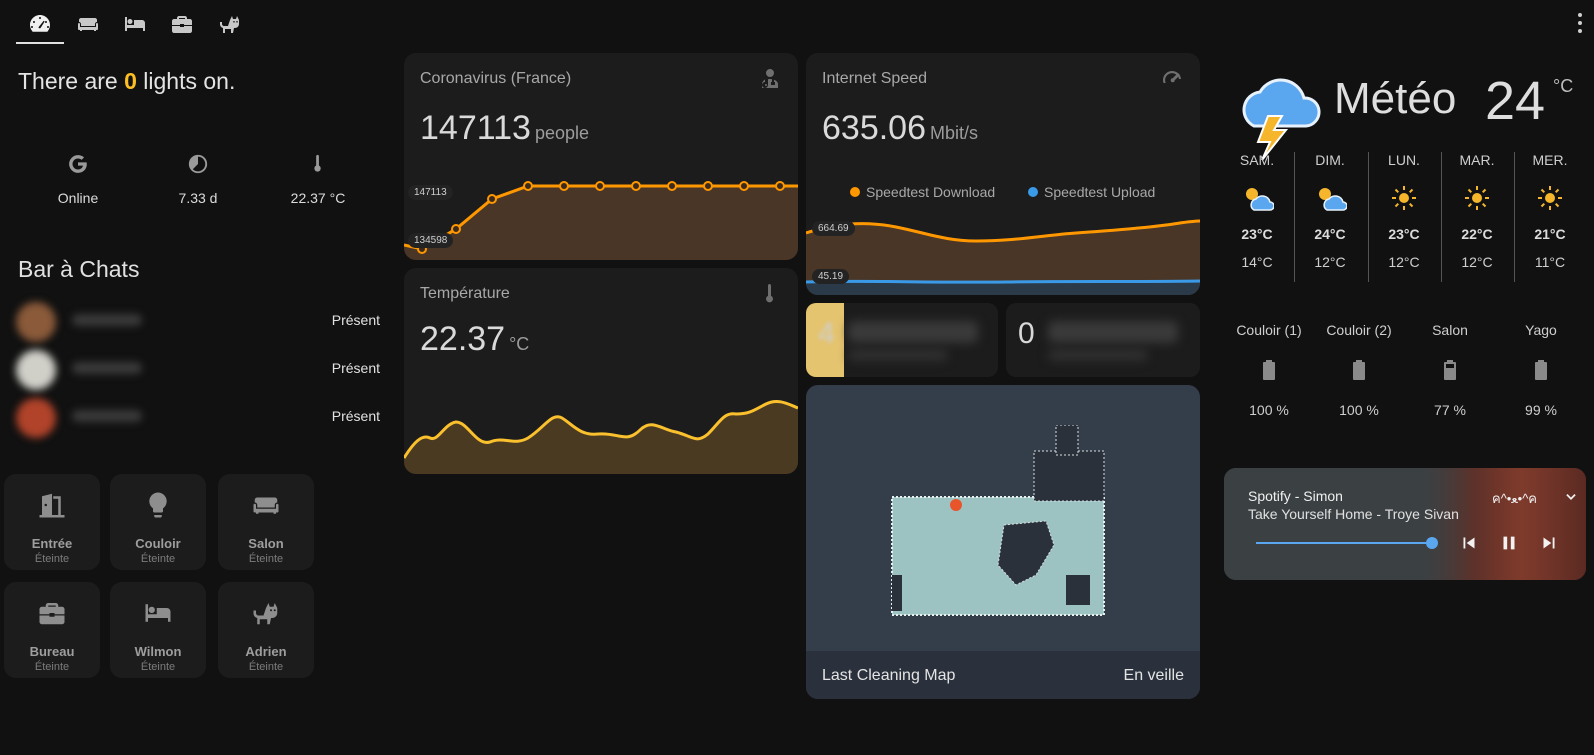 Image resolution: width=1594 pixels, height=755 pixels. Describe the element at coordinates (1514, 498) in the screenshot. I see `media-device: ค^•ﻌ•^ค` at that location.